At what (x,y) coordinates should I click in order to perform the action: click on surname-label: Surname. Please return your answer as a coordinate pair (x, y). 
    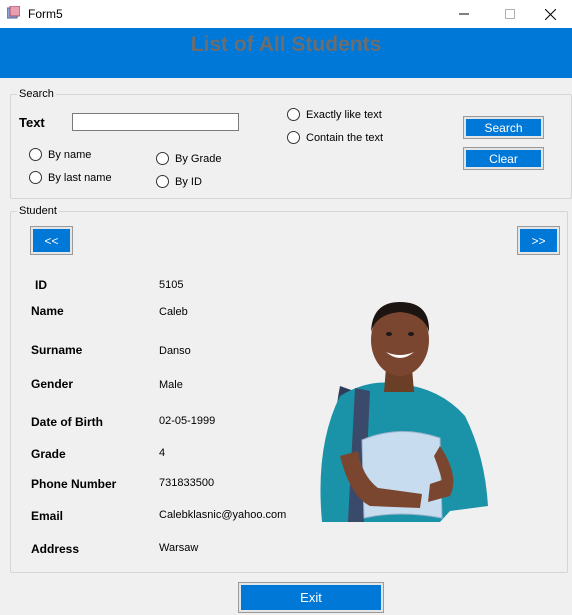
    Looking at the image, I should click on (57, 350).